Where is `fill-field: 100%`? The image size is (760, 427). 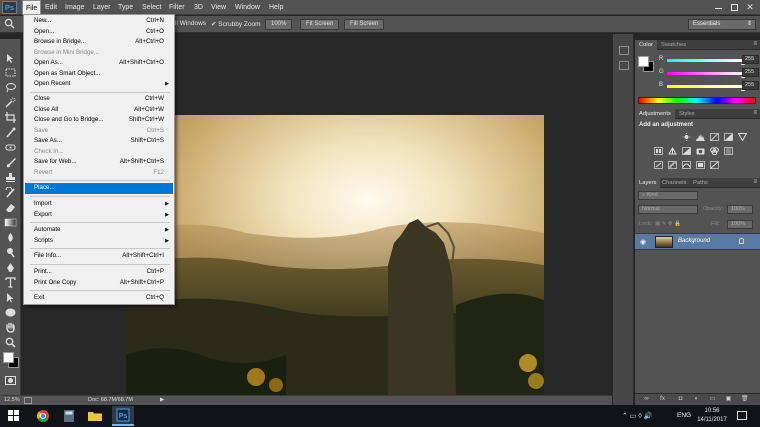 fill-field: 100% is located at coordinates (740, 224).